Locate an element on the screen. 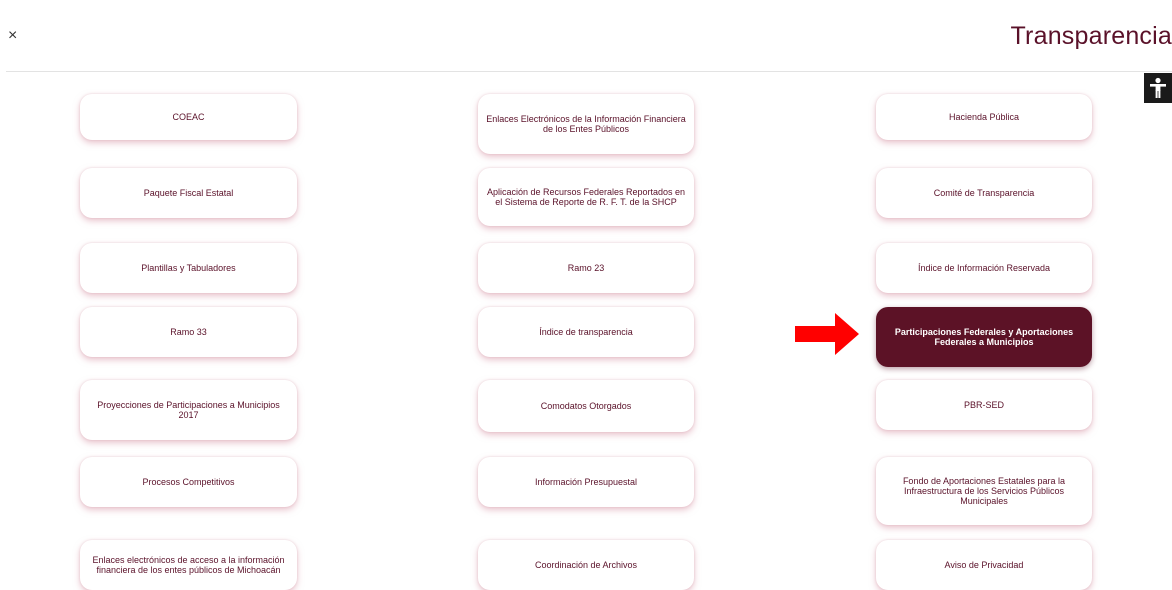 Image resolution: width=1172 pixels, height=590 pixels. tile-label: Coordinación de Archivos is located at coordinates (586, 565).